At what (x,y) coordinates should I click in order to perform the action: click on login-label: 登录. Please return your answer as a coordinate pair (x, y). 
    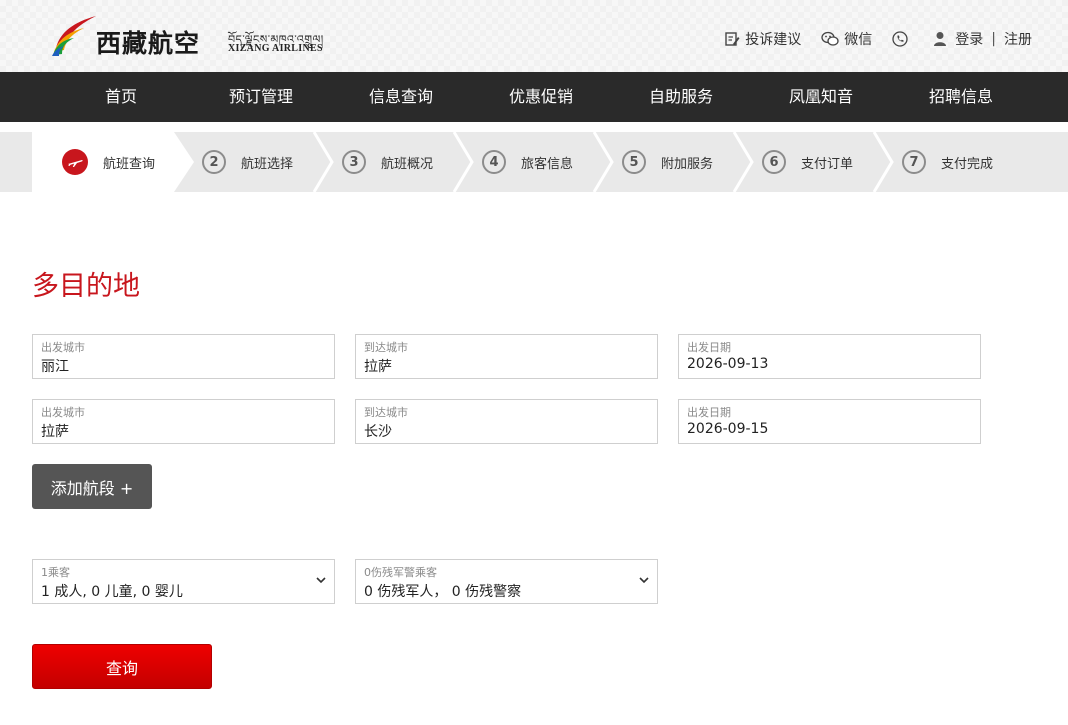
    Looking at the image, I should click on (969, 40).